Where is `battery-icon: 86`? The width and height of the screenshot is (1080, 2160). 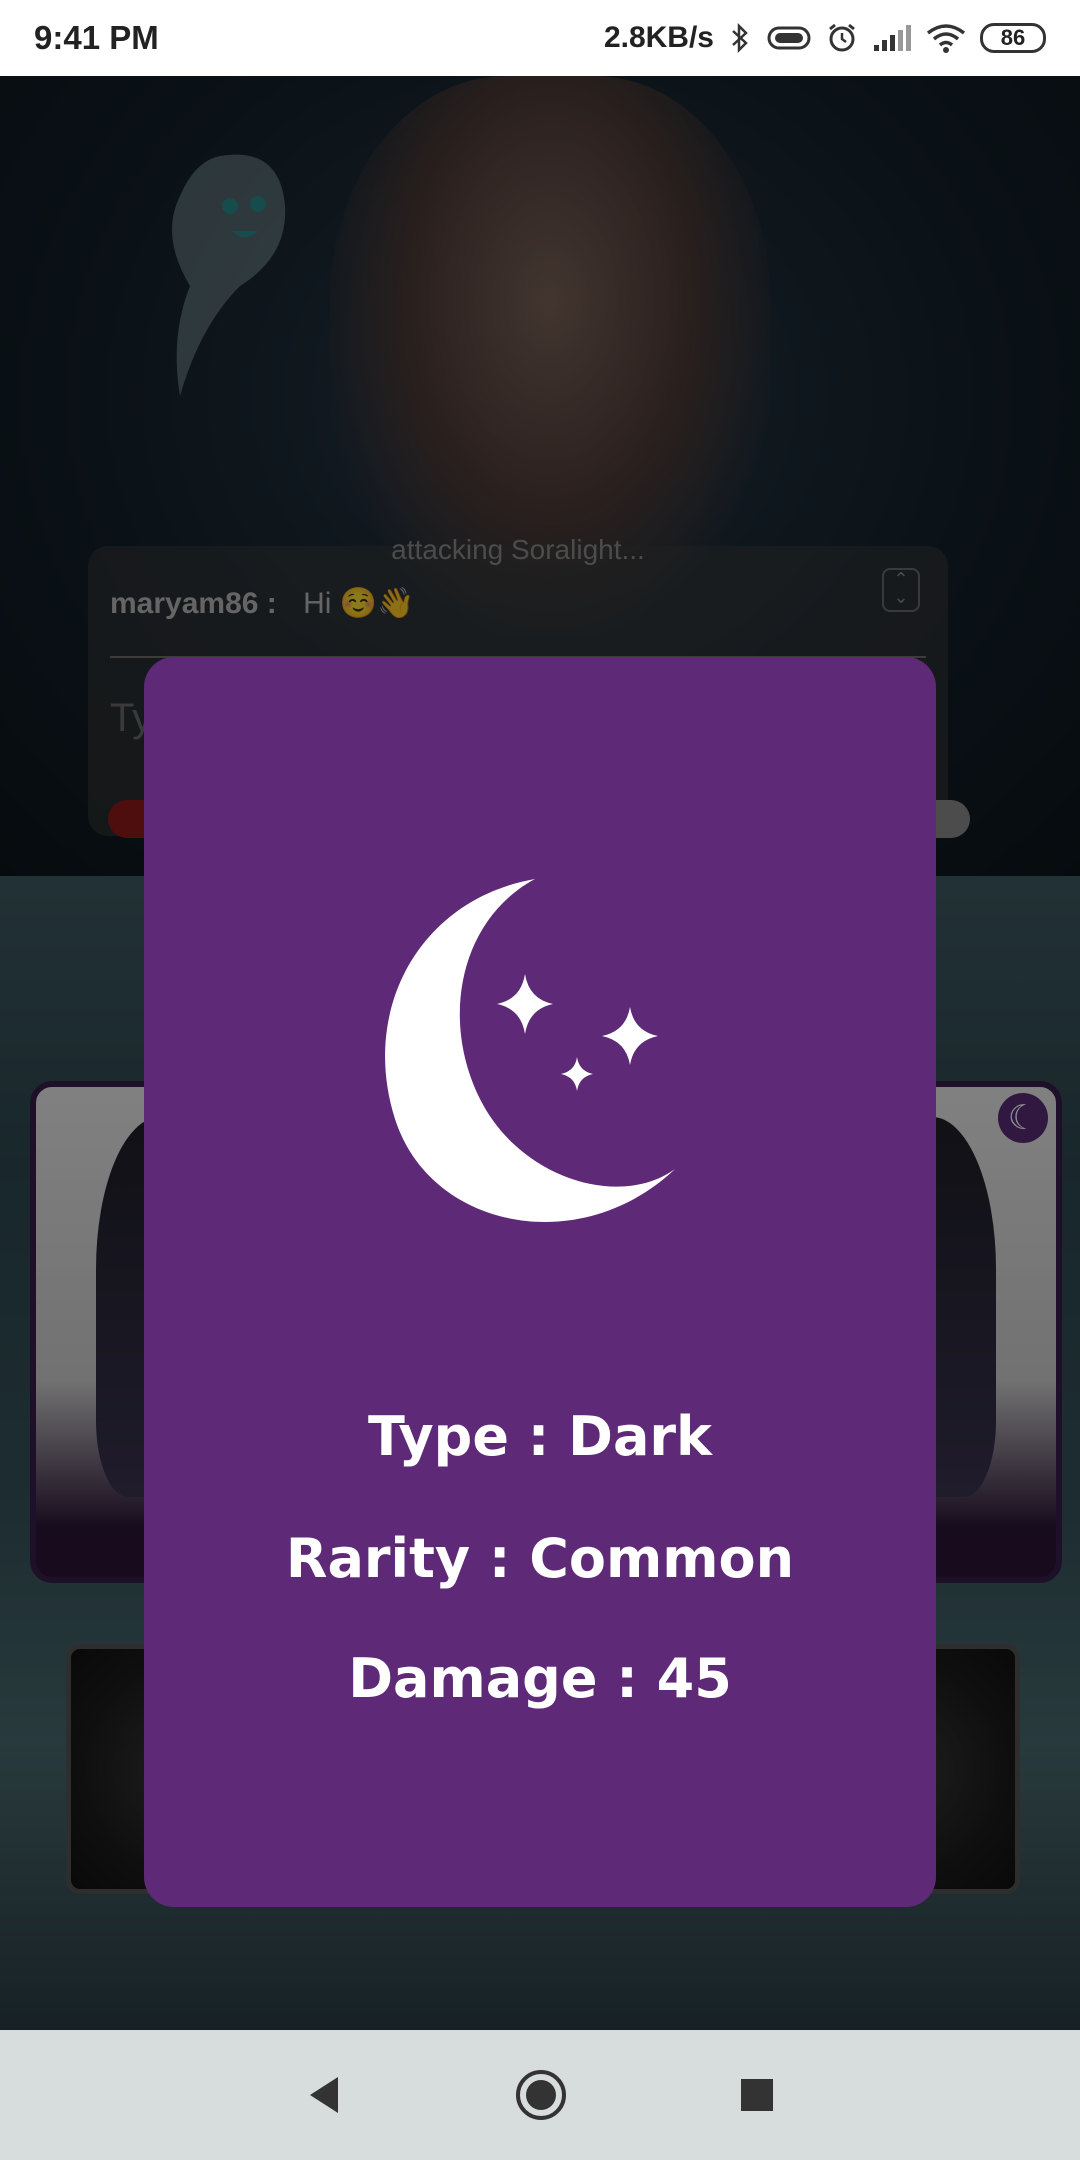 battery-icon: 86 is located at coordinates (1013, 38).